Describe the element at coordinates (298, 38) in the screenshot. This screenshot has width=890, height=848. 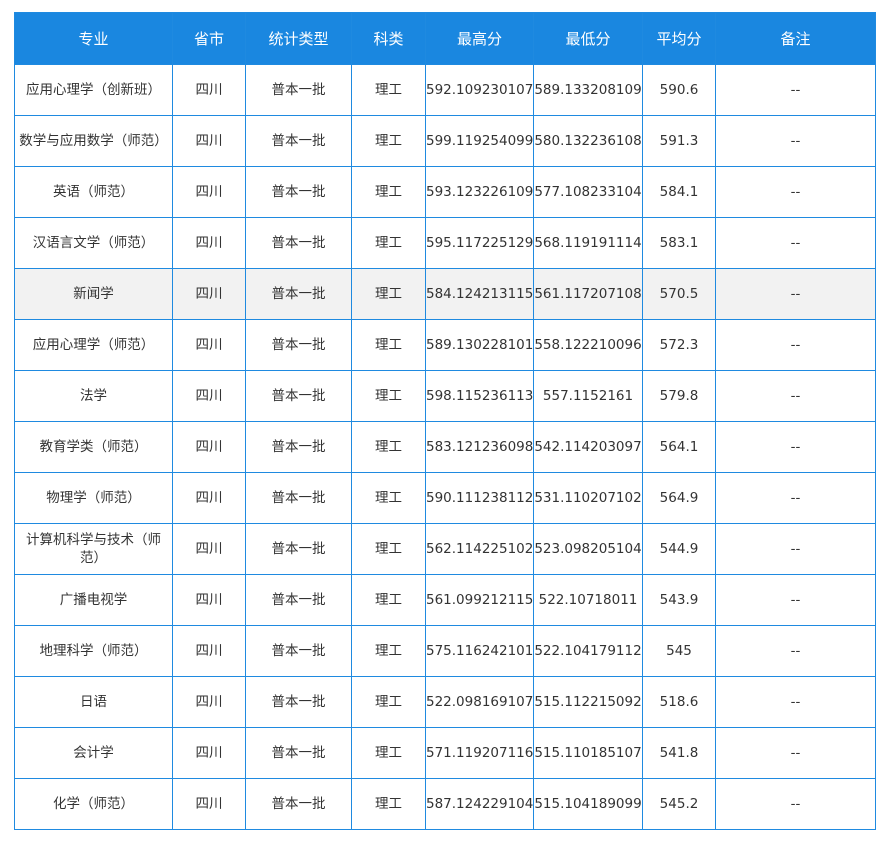
I see `header-stat-type: 统计类型` at that location.